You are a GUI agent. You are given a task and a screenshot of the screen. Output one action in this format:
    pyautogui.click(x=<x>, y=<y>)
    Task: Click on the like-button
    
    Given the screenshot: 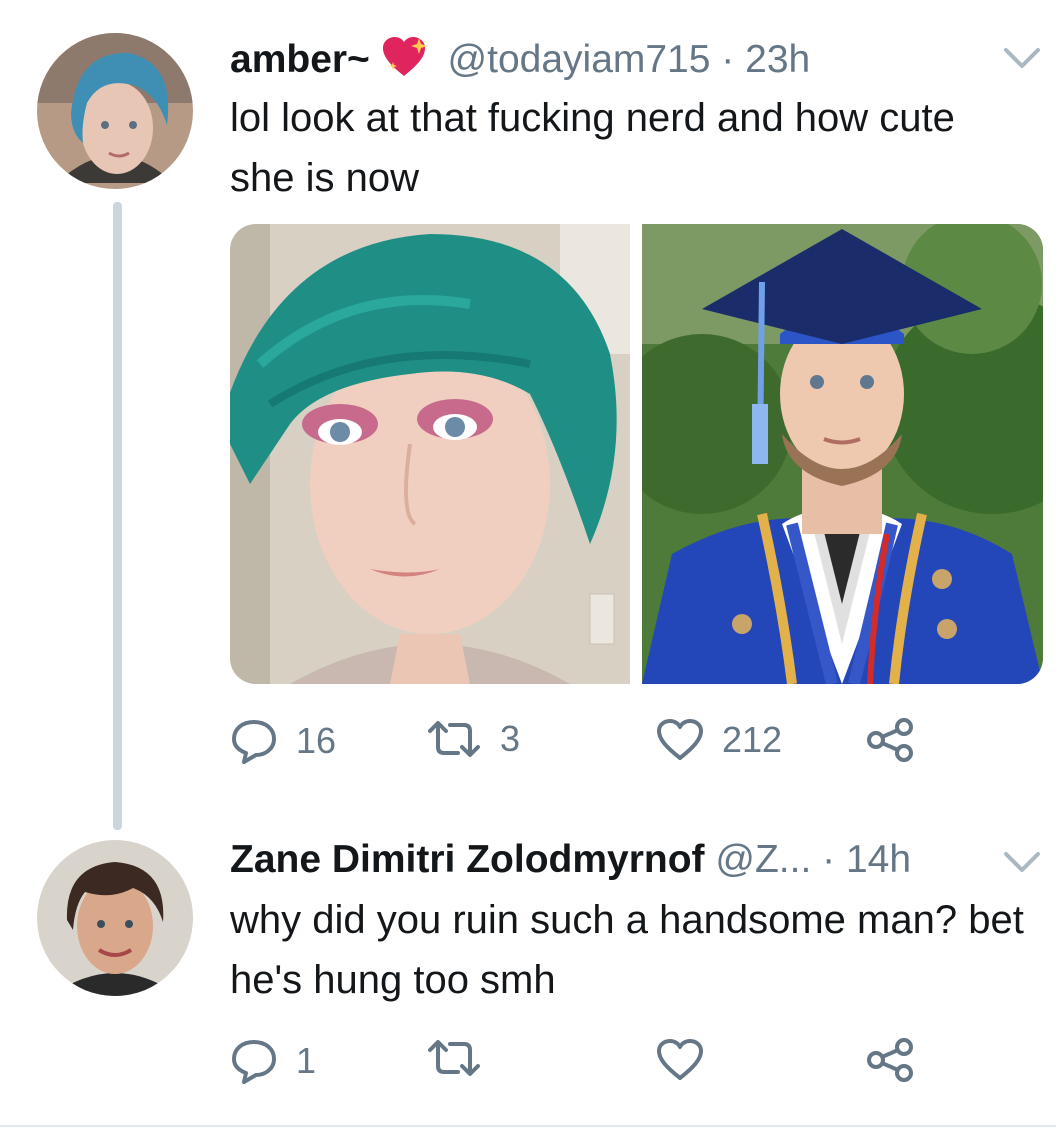 What is the action you would take?
    pyautogui.click(x=680, y=1060)
    